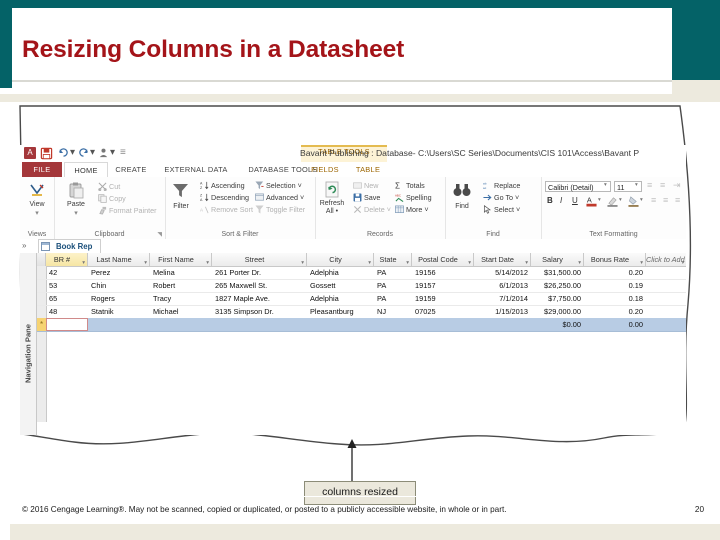 This screenshot has width=720, height=540. I want to click on cell-start-date: 1/15/2013, so click(502, 311).